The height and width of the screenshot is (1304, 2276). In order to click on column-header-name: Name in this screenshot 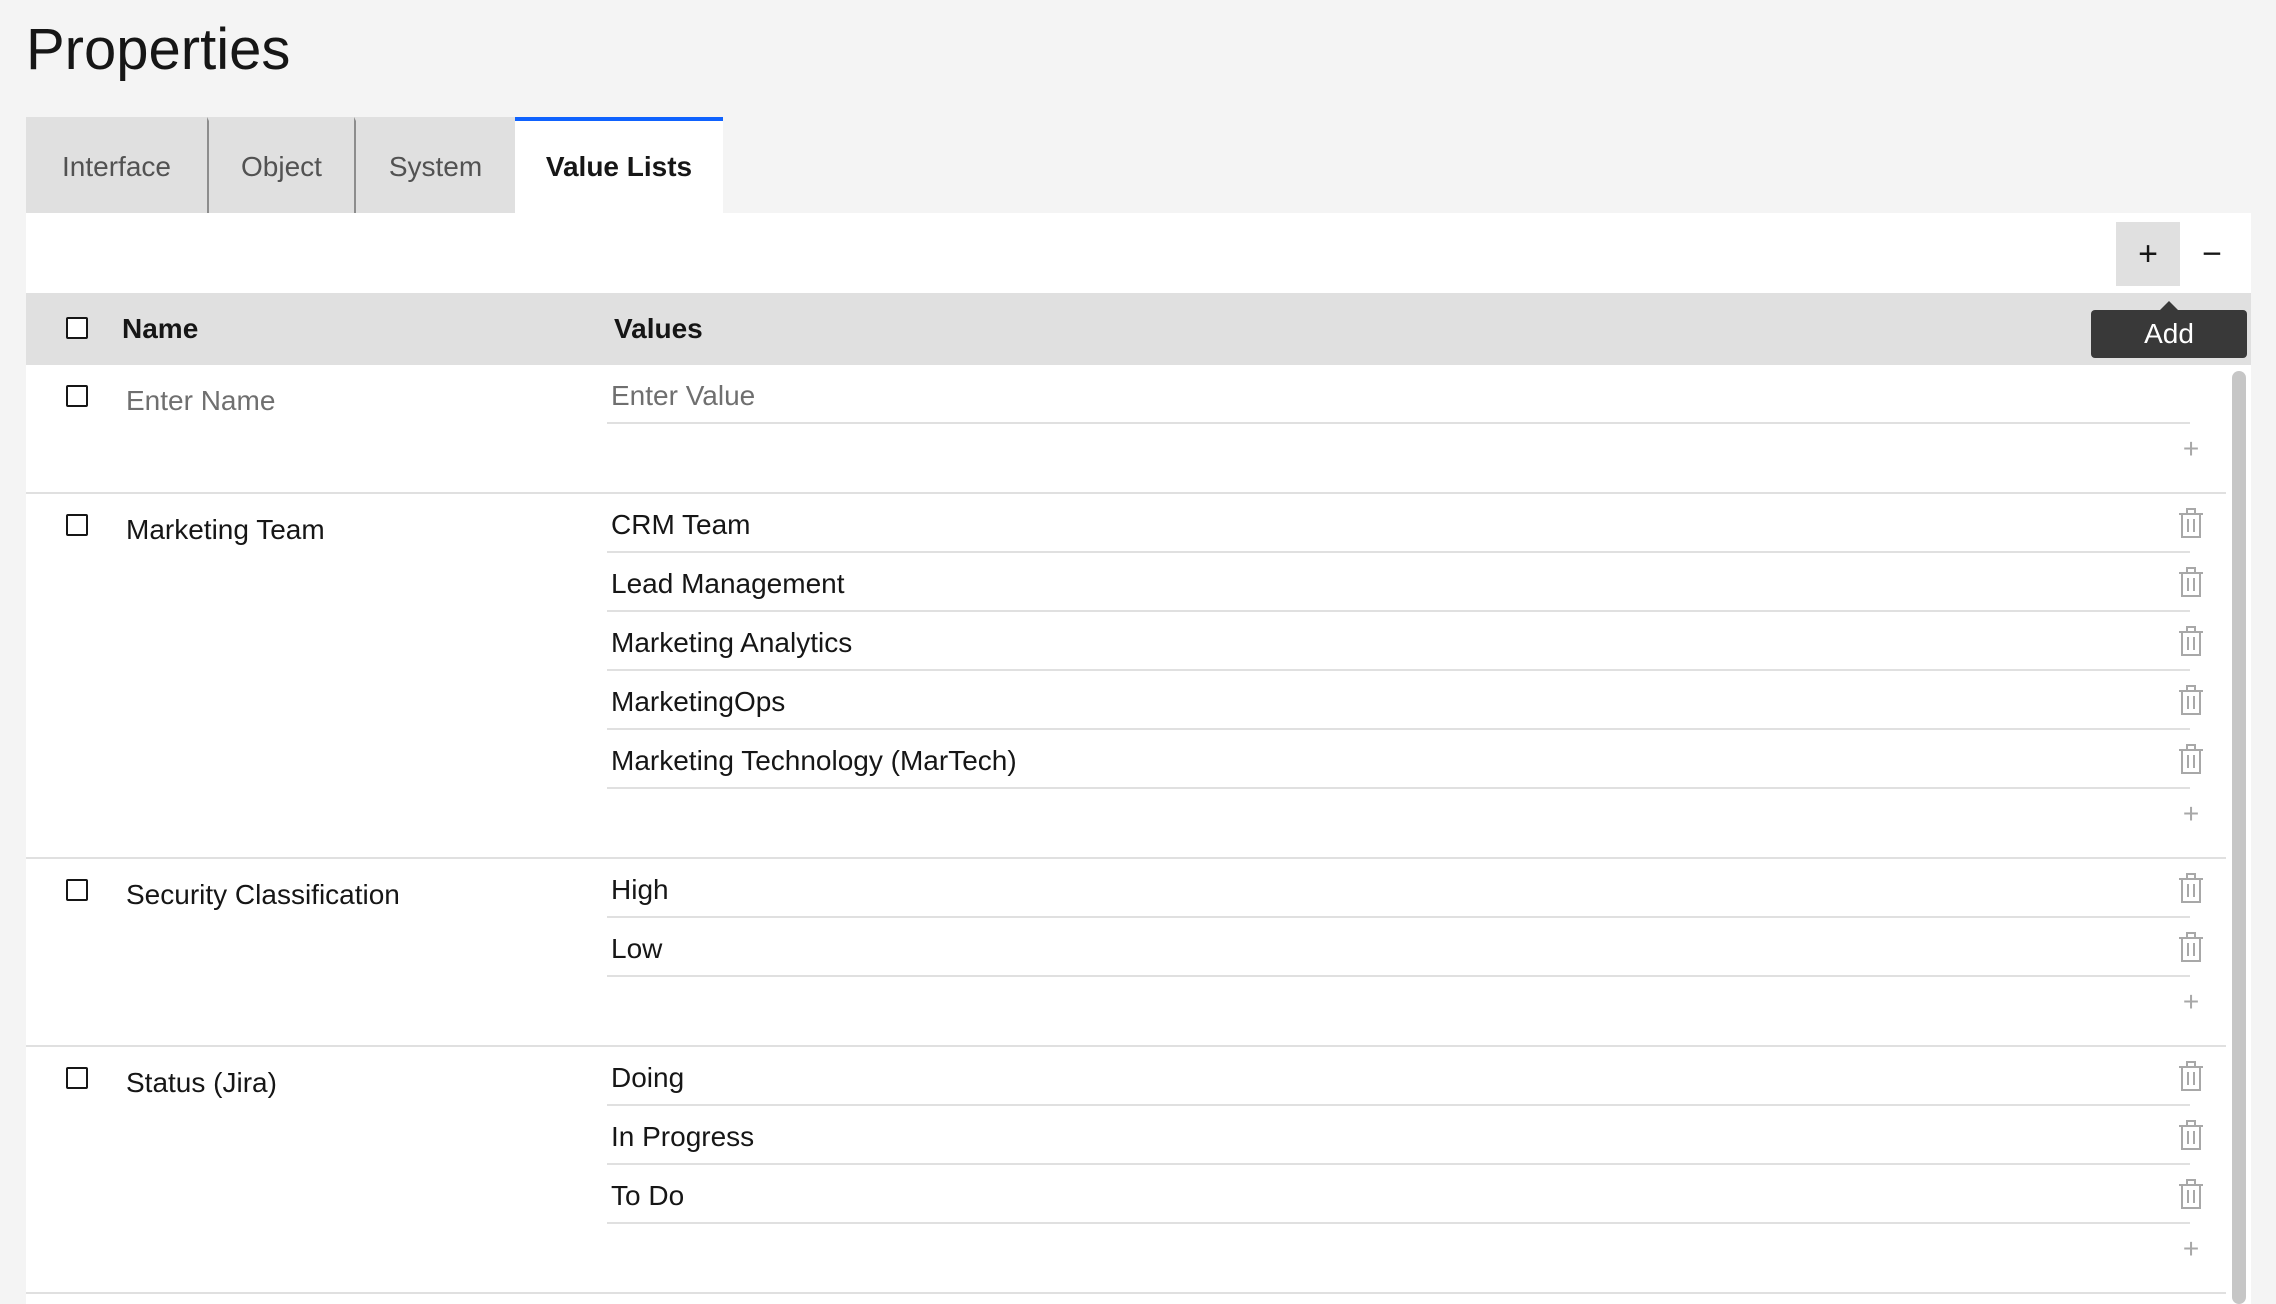, I will do `click(160, 328)`.